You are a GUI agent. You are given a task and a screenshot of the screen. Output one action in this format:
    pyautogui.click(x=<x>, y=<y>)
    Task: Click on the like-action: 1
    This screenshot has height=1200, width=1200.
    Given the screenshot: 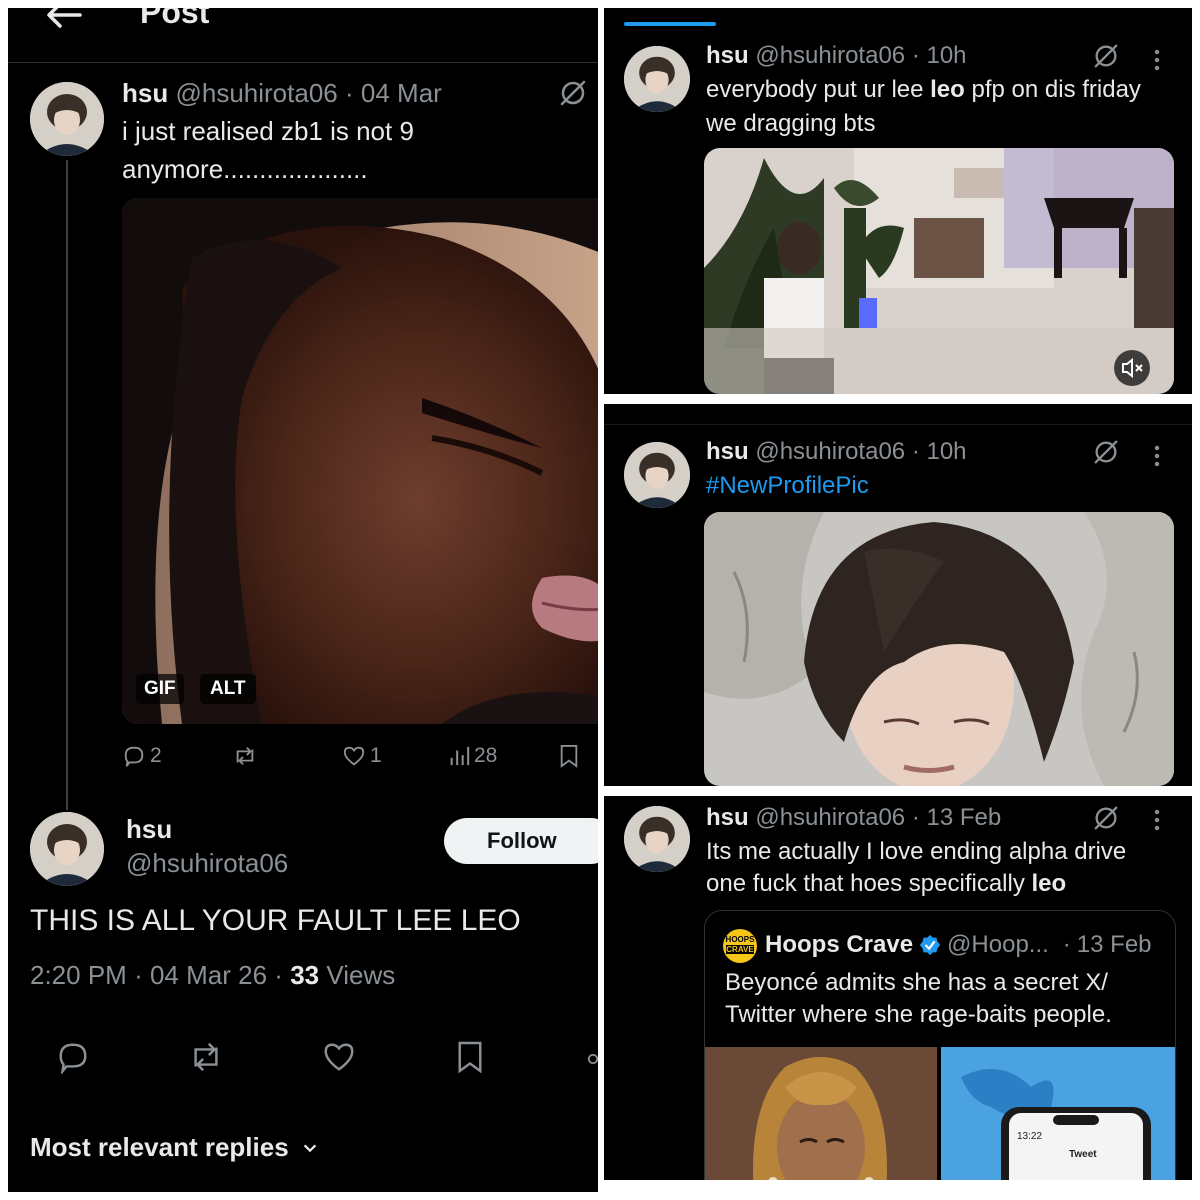 What is the action you would take?
    pyautogui.click(x=362, y=756)
    